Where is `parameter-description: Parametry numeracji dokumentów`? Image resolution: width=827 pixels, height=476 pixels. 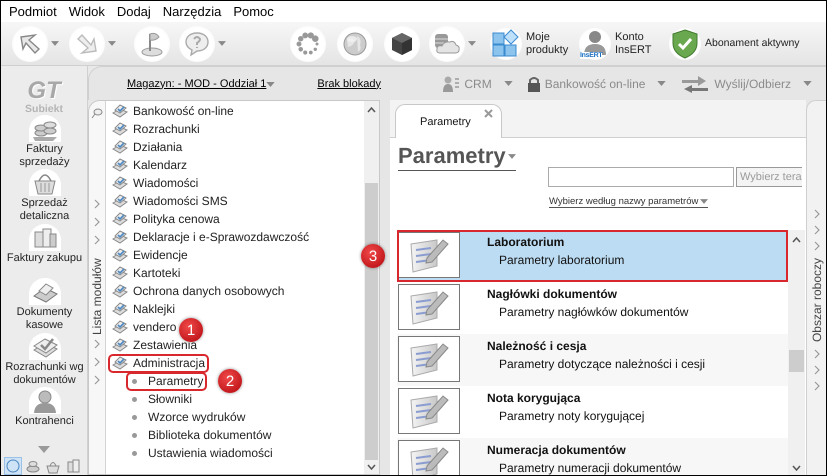
parameter-description: Parametry numeracji dokumentów is located at coordinates (590, 468).